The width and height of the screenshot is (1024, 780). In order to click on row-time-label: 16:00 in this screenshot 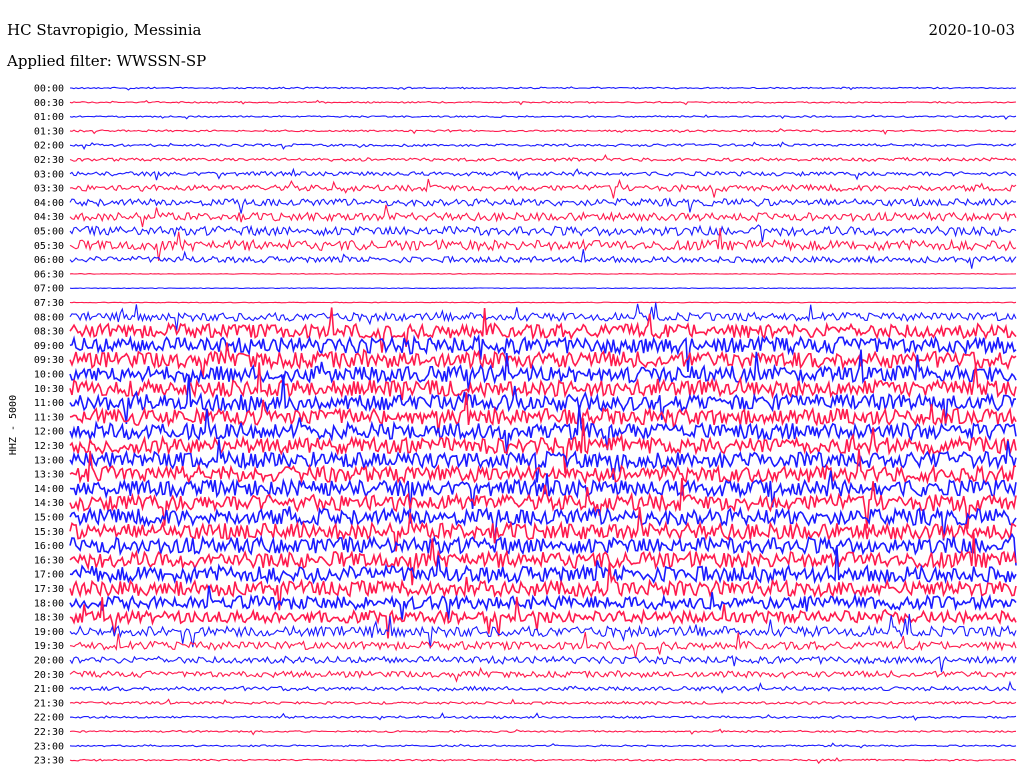, I will do `click(49, 546)`.